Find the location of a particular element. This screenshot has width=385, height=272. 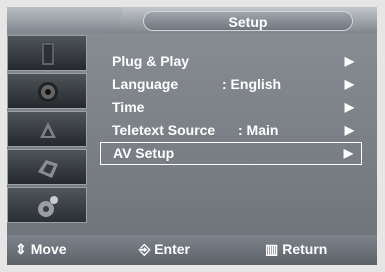

title-pill: Setup is located at coordinates (248, 21).